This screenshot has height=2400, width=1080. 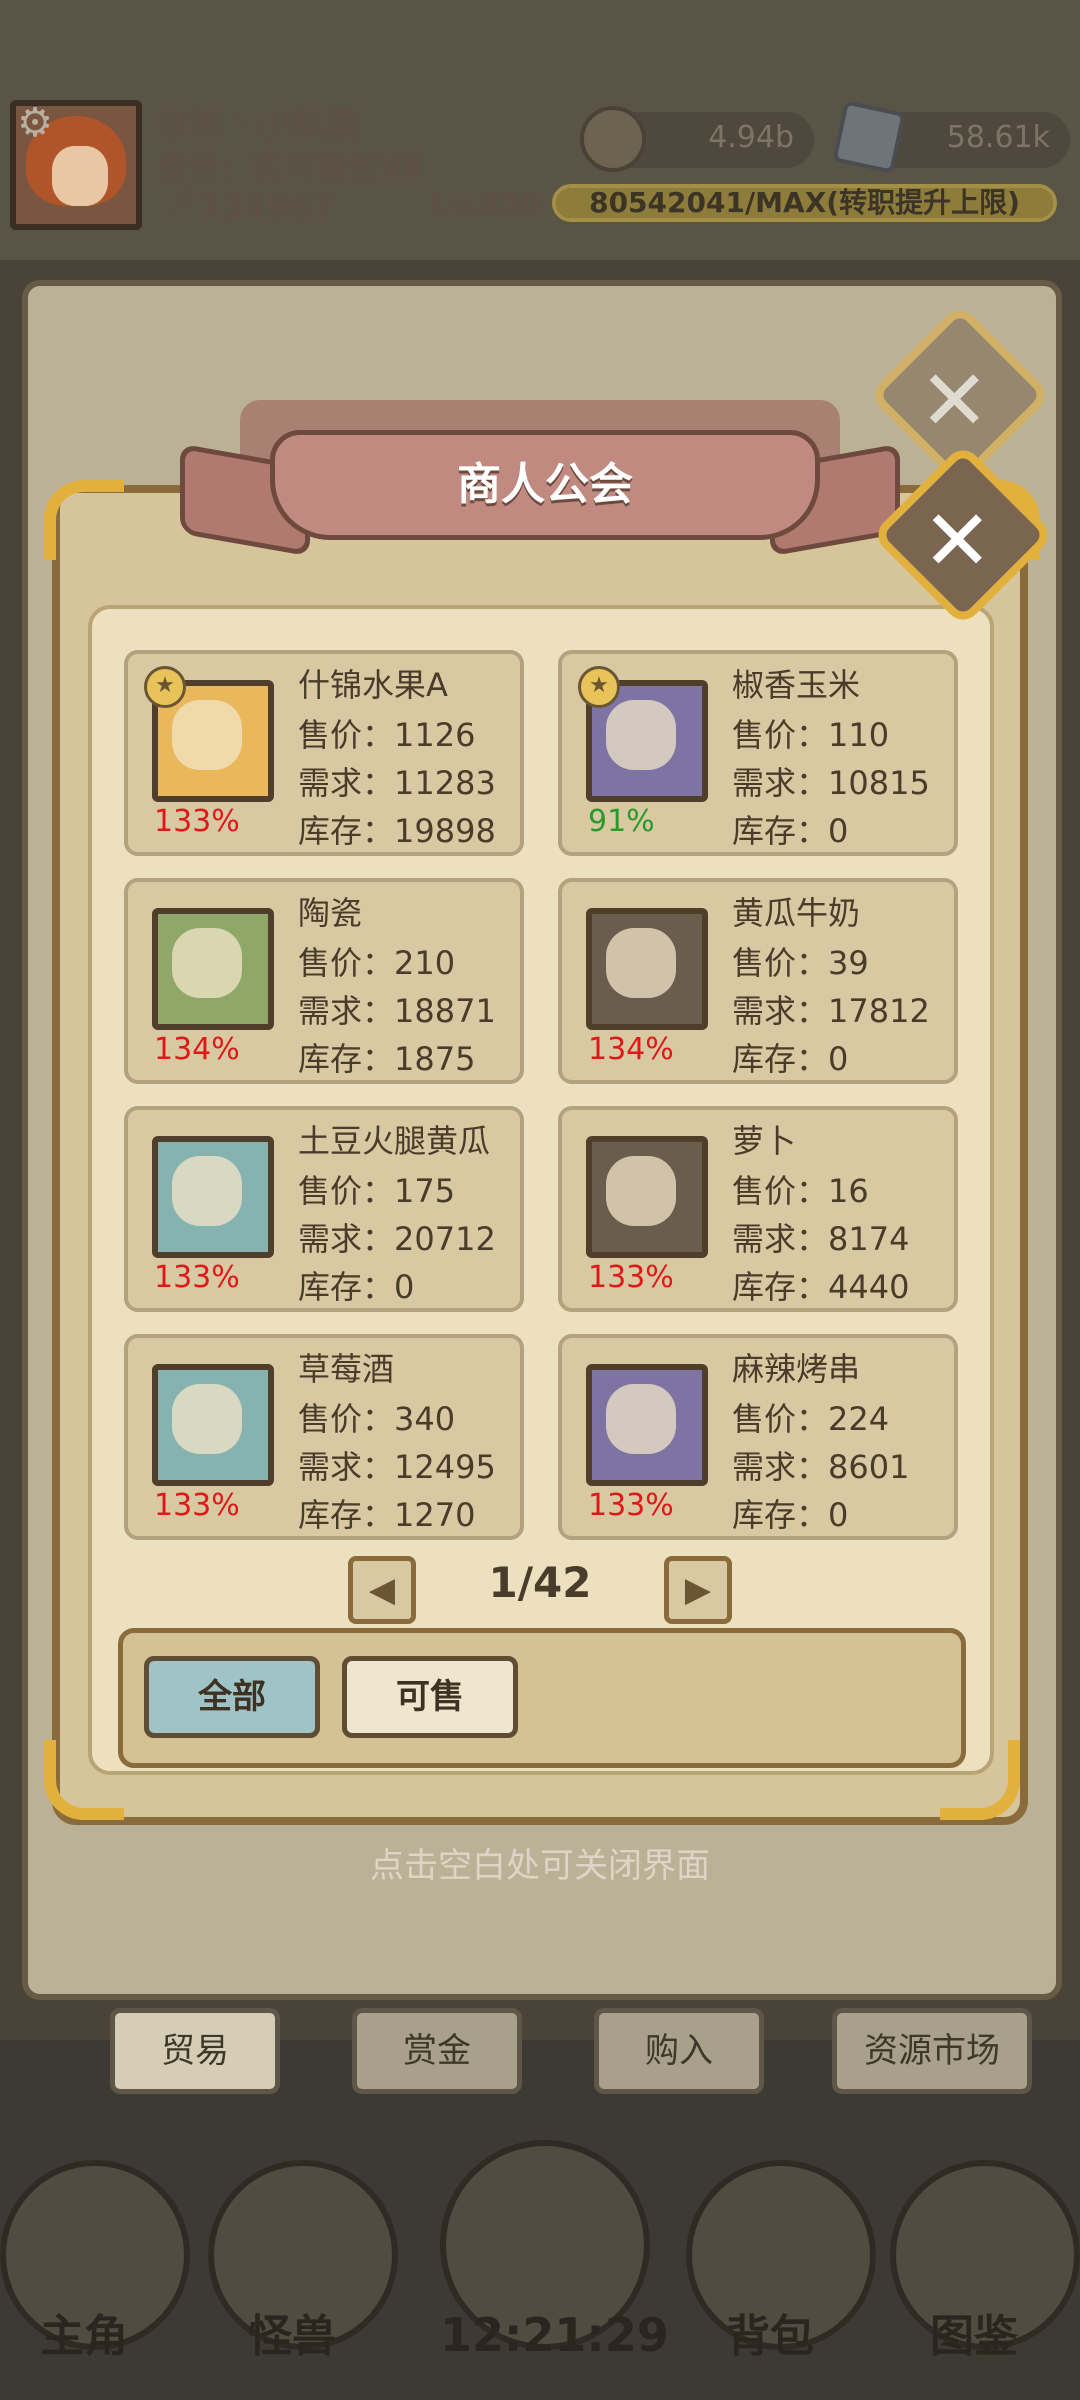 I want to click on item-card: 134% 黄瓜牛奶售价：39 需求：17812 库存：0, so click(x=758, y=981).